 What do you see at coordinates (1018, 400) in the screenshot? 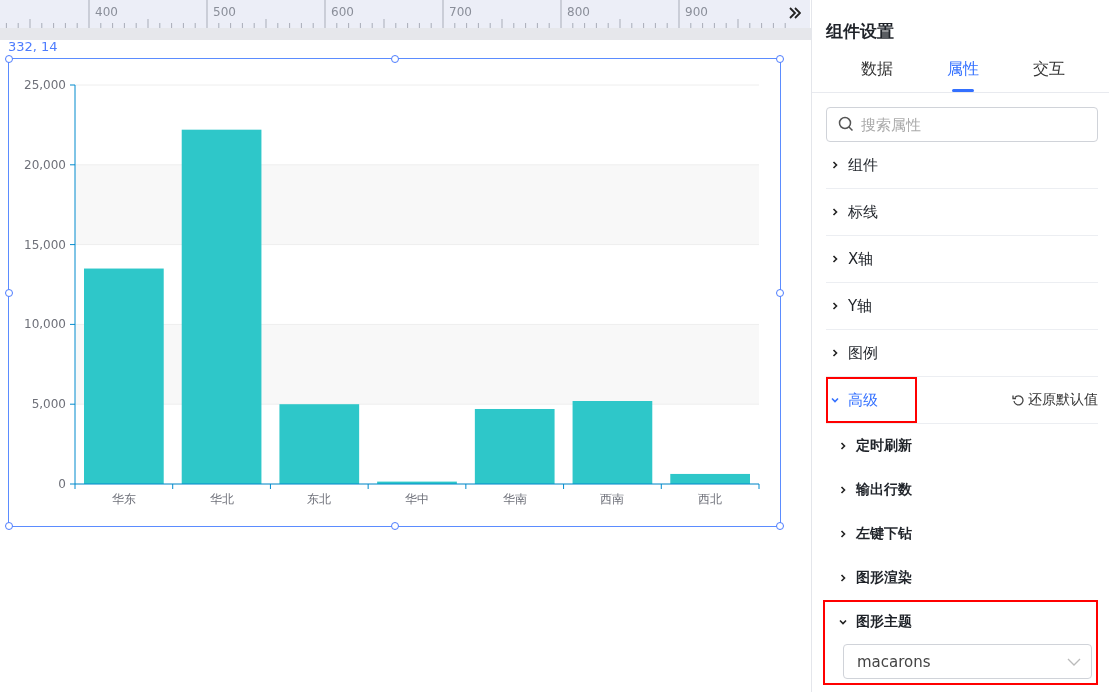
I see `undo-icon` at bounding box center [1018, 400].